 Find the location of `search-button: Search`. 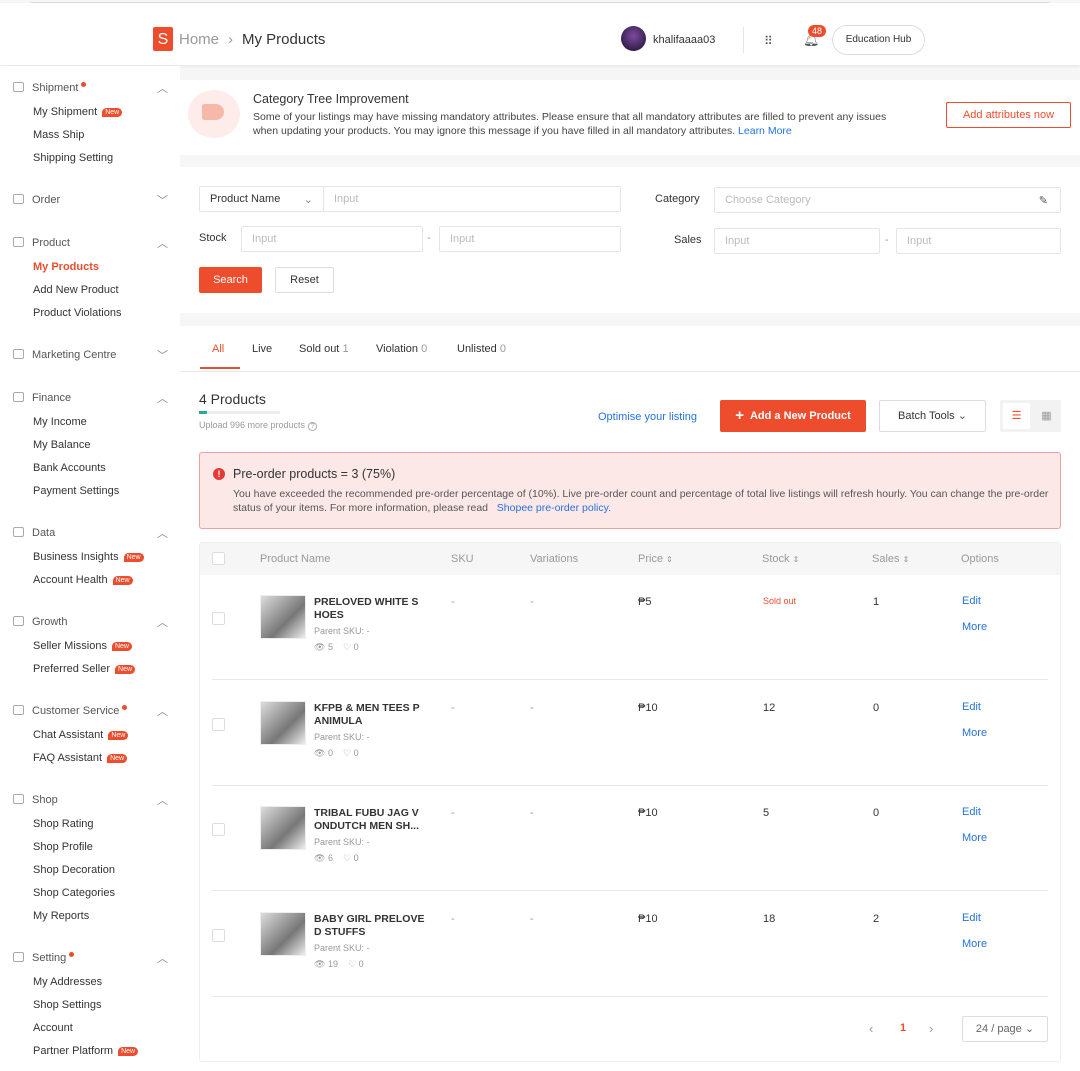

search-button: Search is located at coordinates (230, 280).